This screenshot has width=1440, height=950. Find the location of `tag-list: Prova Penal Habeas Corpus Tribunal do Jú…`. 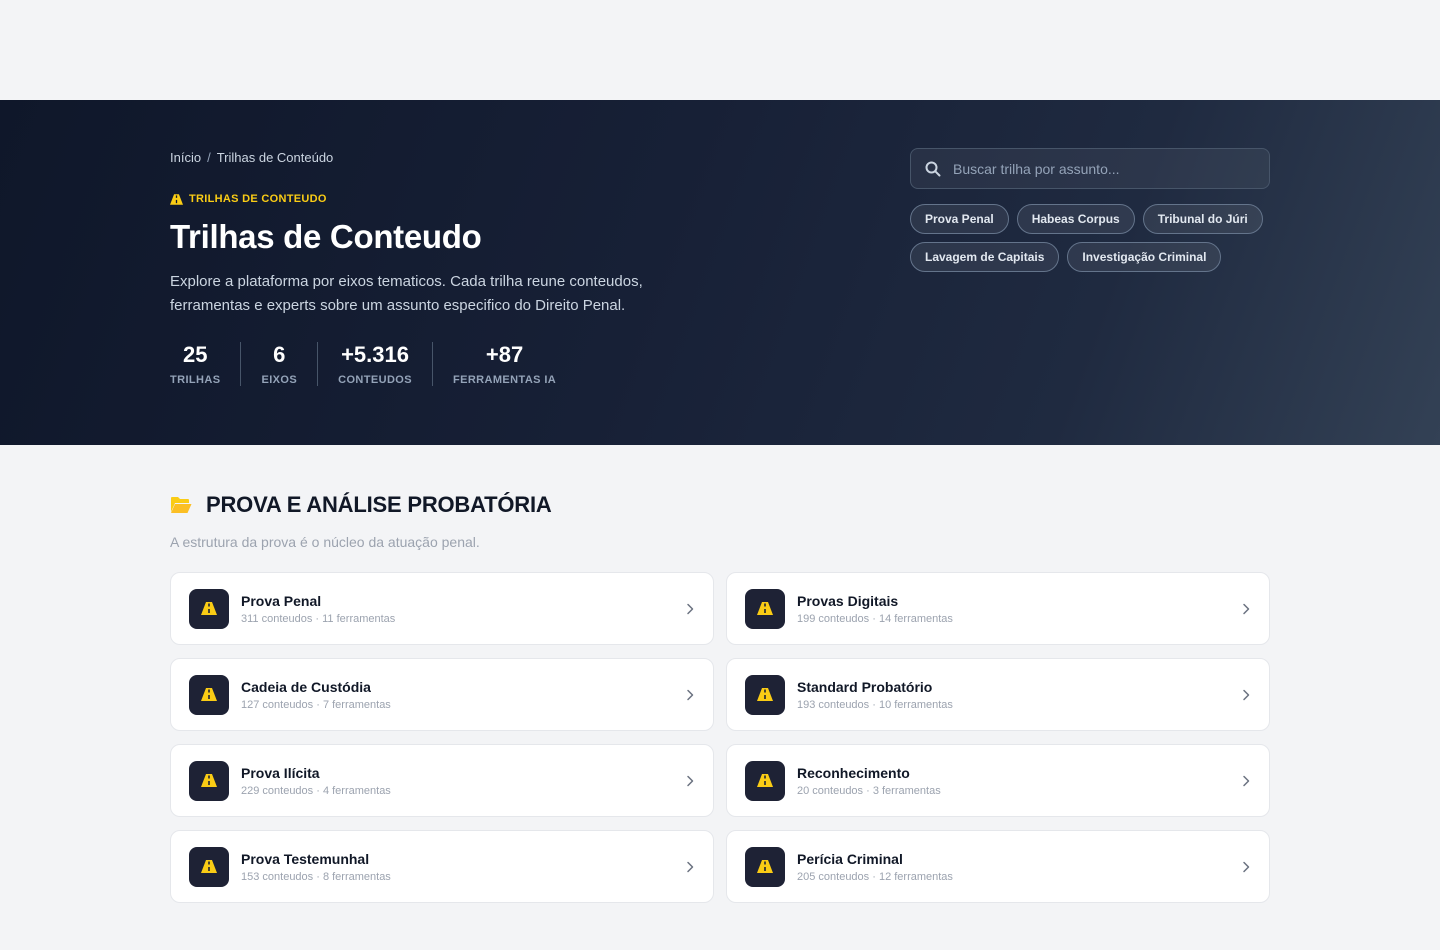

tag-list: Prova Penal Habeas Corpus Tribunal do Jú… is located at coordinates (1100, 238).